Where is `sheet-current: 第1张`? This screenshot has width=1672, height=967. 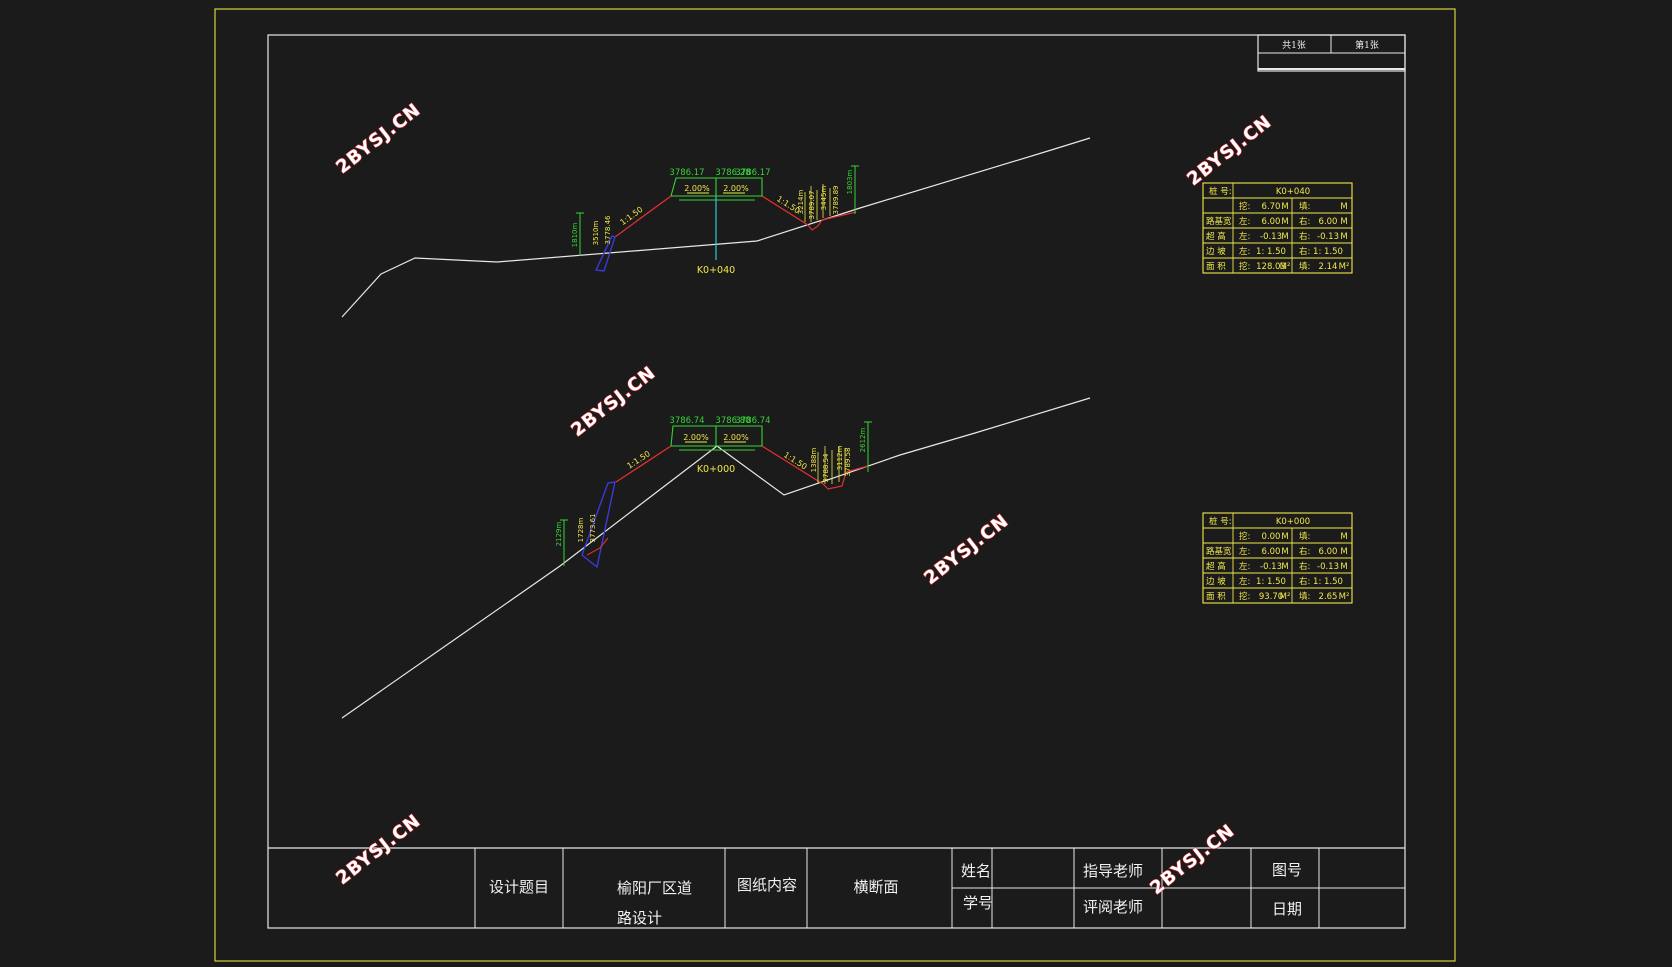 sheet-current: 第1张 is located at coordinates (1367, 45).